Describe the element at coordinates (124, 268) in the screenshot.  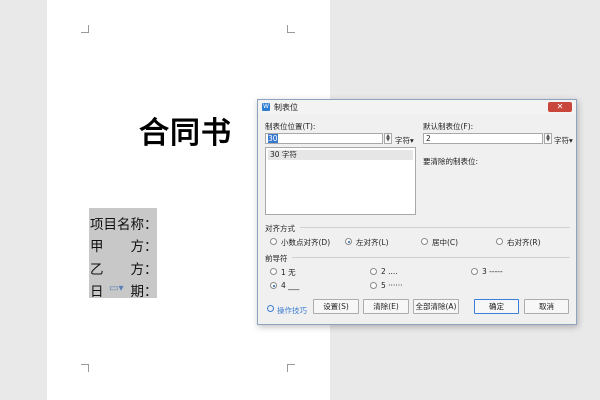
I see `field-party-b: 乙 方：` at that location.